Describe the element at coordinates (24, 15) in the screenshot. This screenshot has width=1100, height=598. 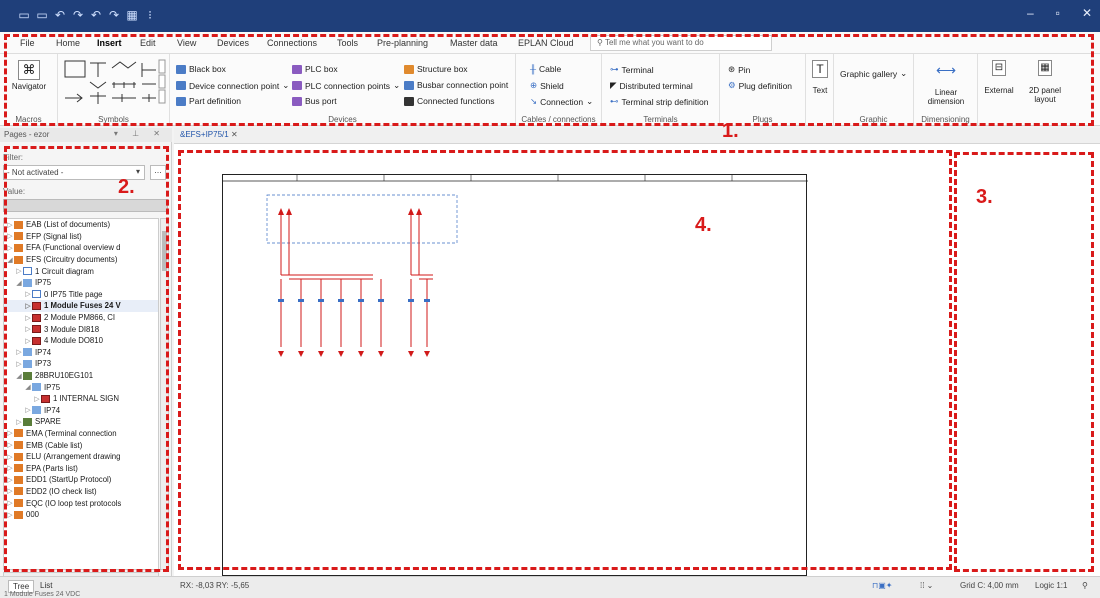
I see `new-project-icon: ▭` at that location.